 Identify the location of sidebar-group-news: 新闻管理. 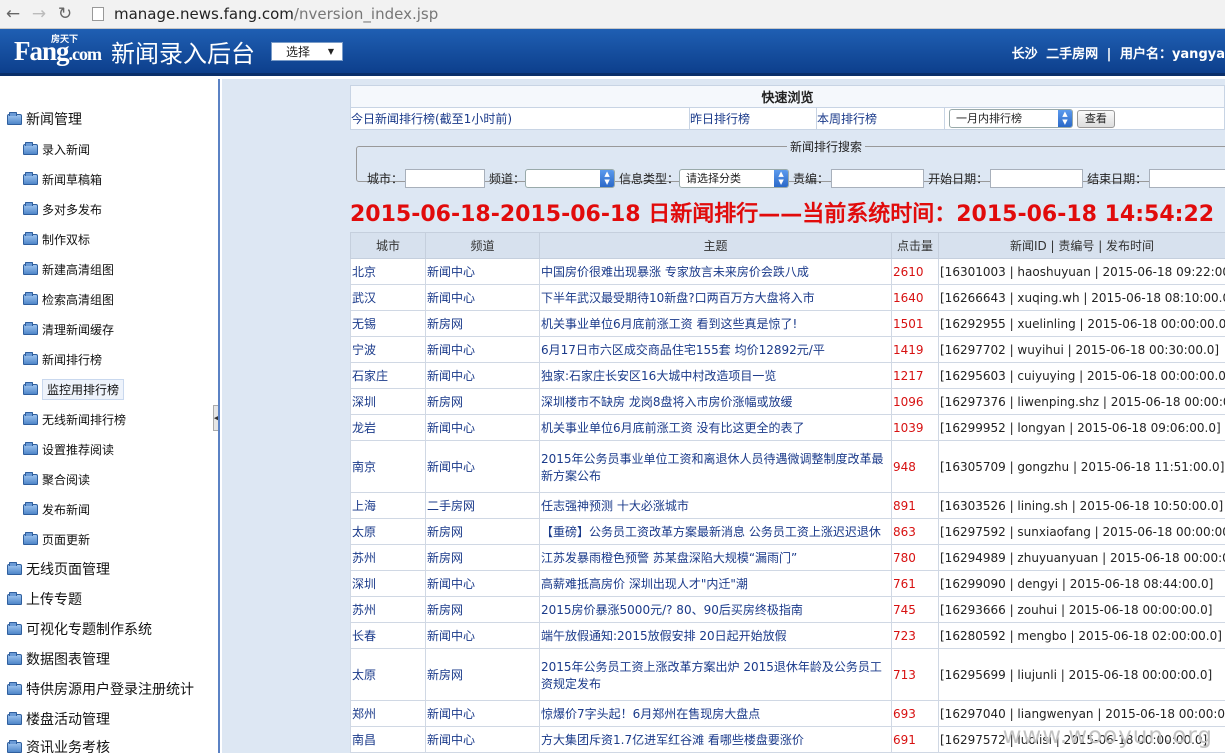
(44, 119).